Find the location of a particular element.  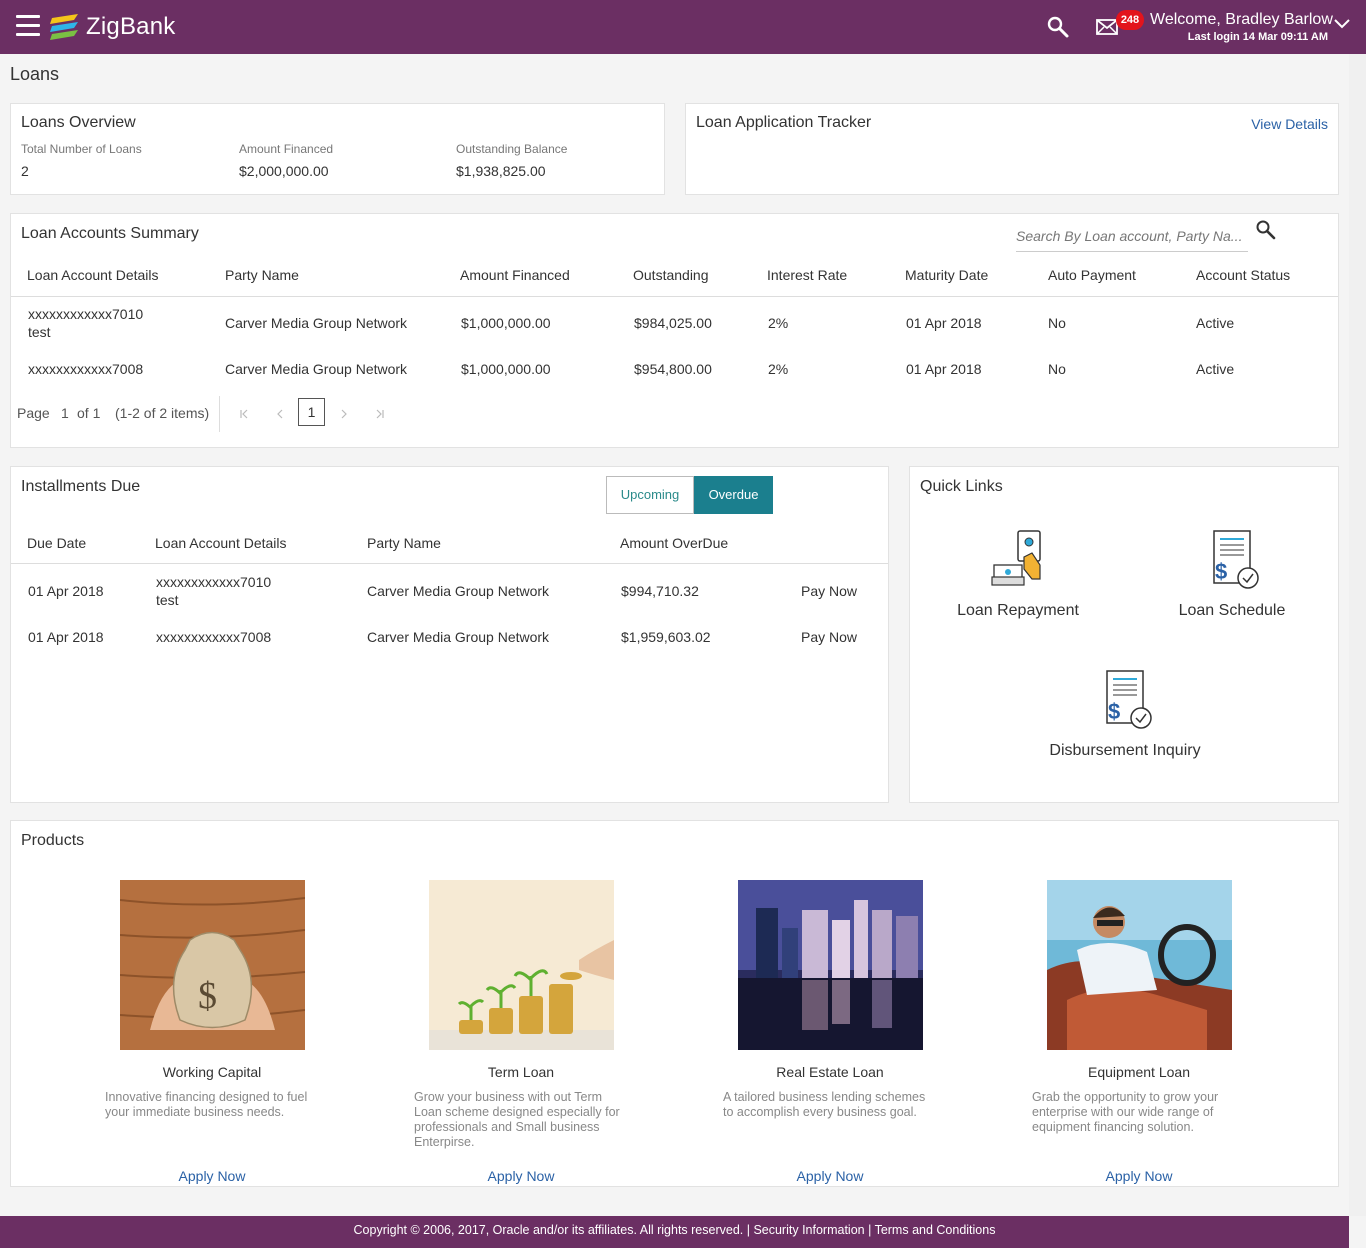

amount-overdue: $994,710.32 is located at coordinates (660, 591).